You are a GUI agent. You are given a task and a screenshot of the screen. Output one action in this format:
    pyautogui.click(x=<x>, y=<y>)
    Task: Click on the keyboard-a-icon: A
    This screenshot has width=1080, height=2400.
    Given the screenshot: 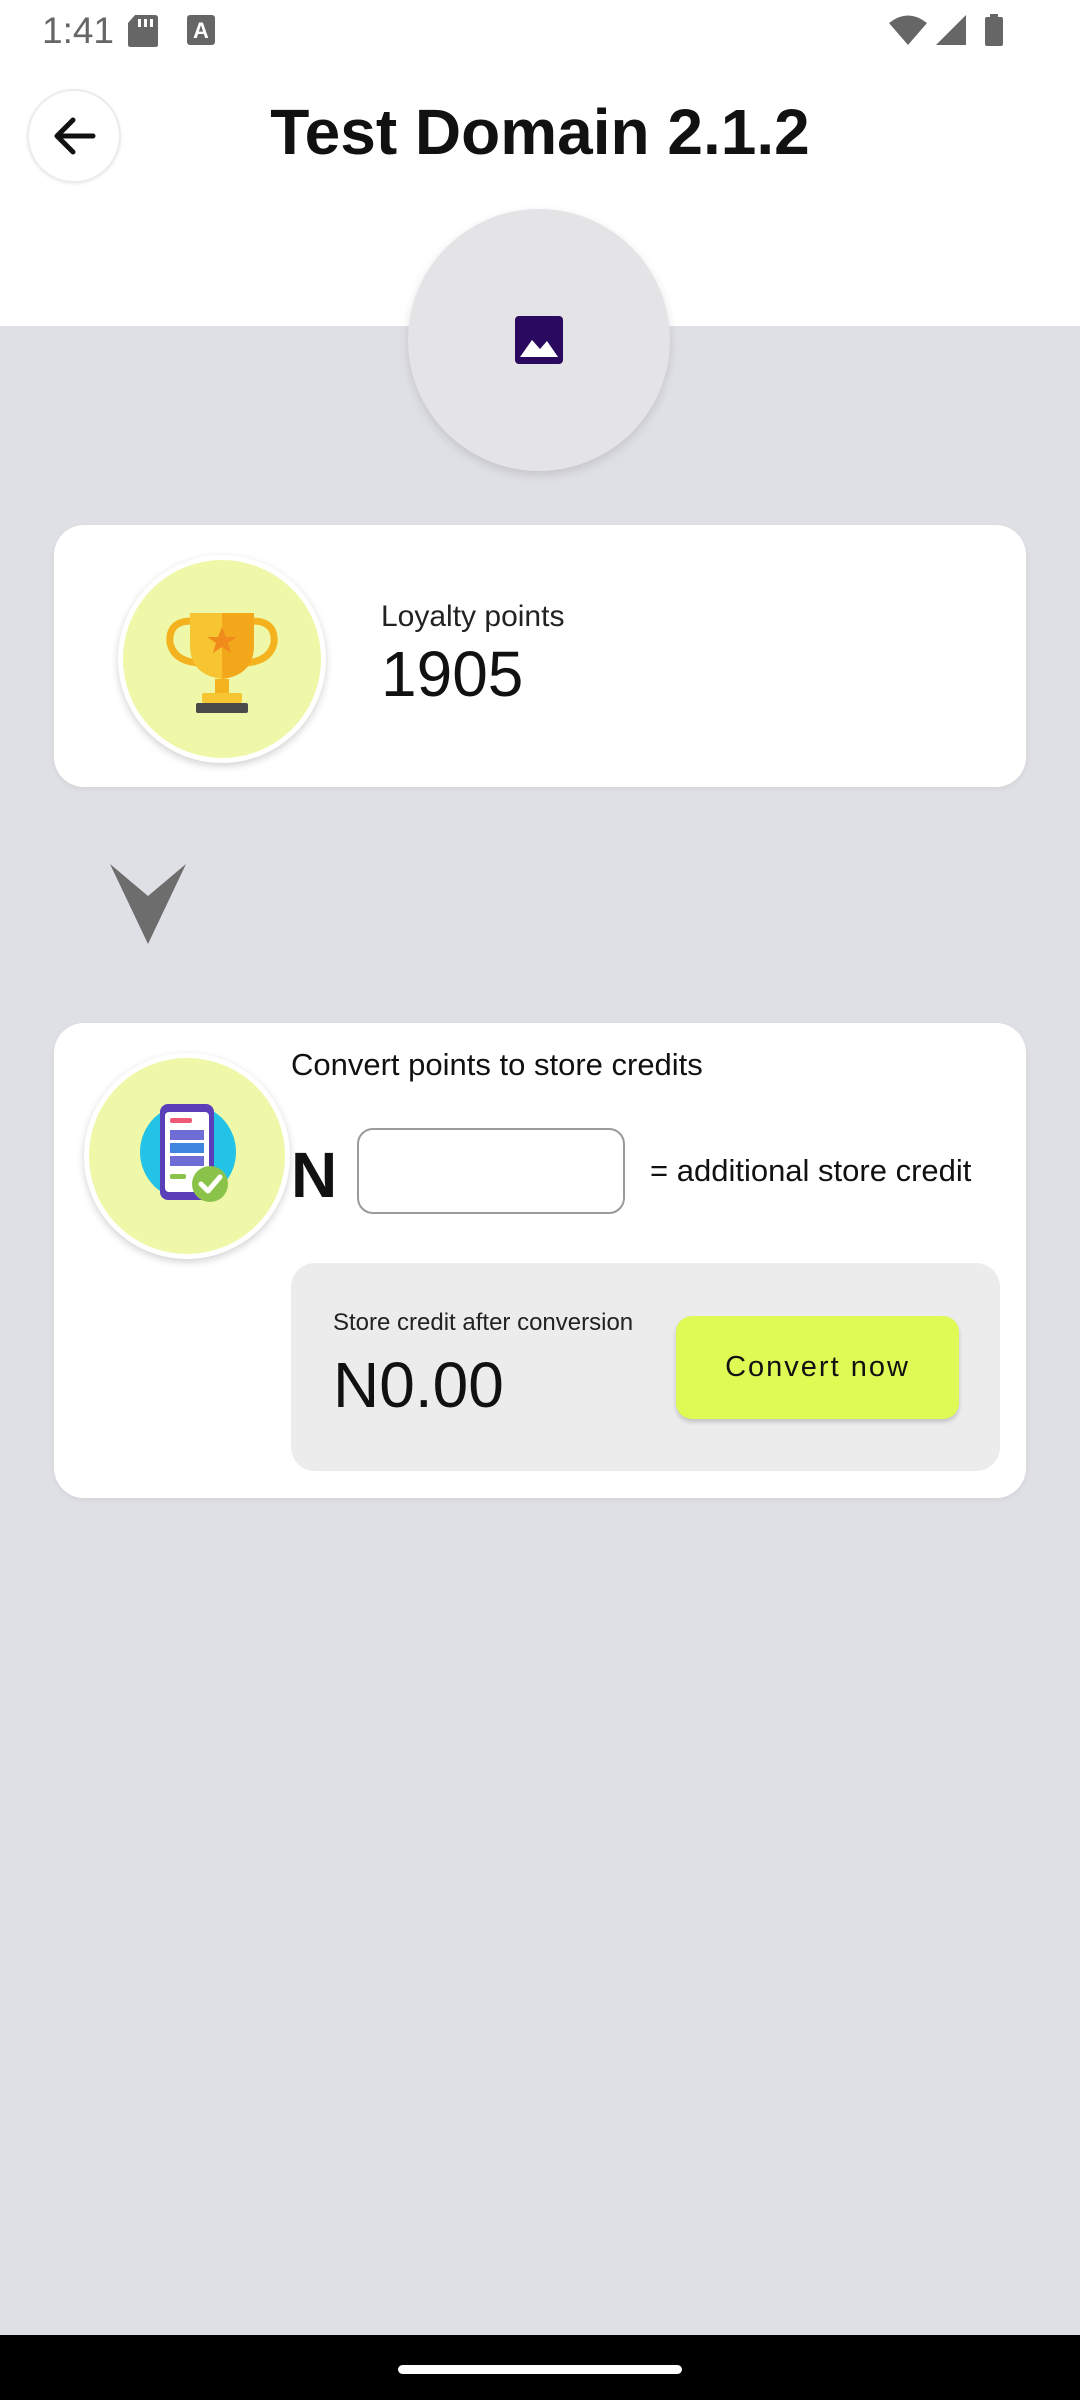 What is the action you would take?
    pyautogui.click(x=201, y=30)
    